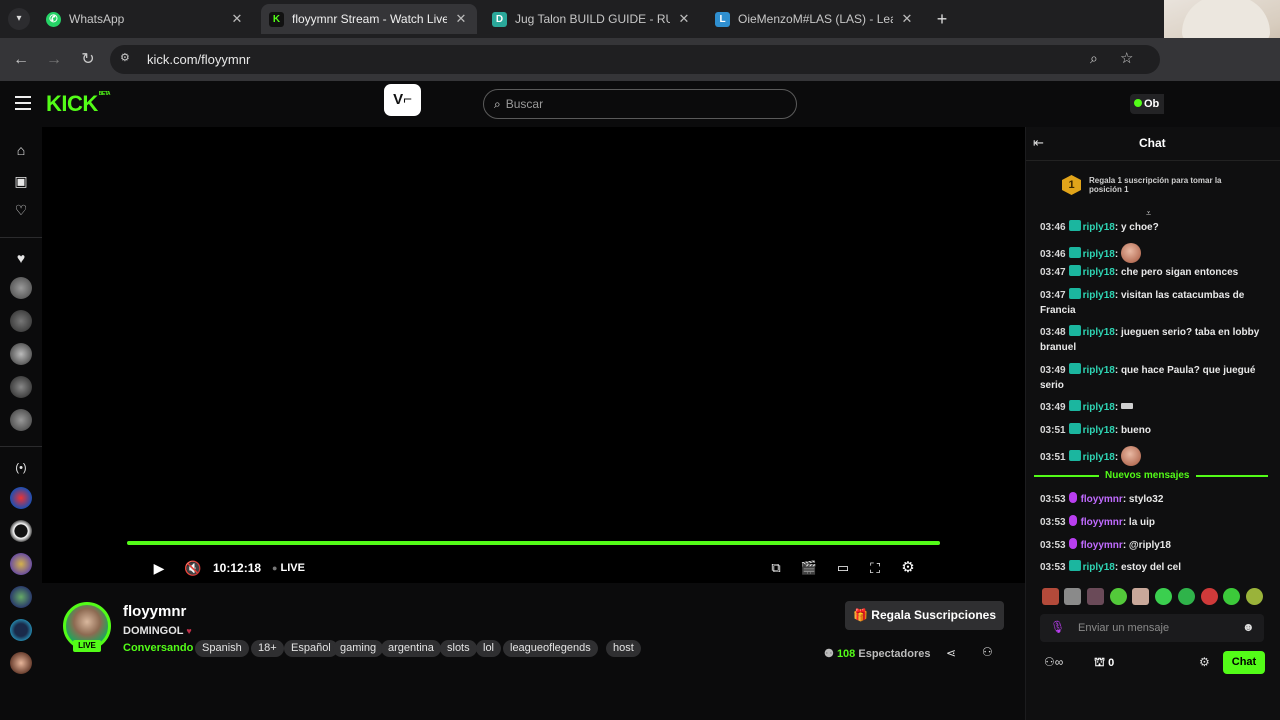 This screenshot has height=720, width=1280. I want to click on favorites-icon: ♥, so click(21, 258).